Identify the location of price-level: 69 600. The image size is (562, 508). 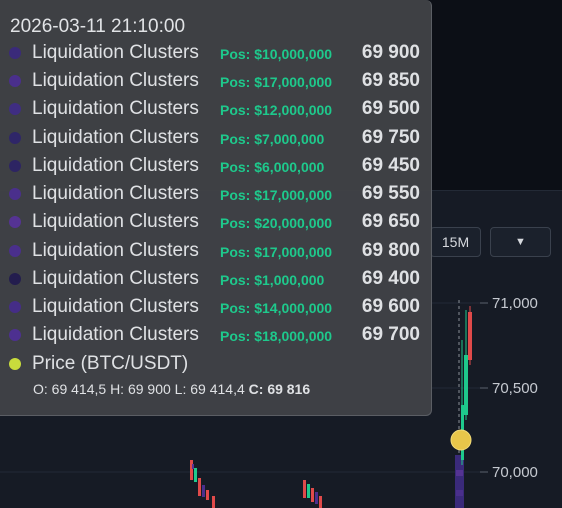
(390, 306).